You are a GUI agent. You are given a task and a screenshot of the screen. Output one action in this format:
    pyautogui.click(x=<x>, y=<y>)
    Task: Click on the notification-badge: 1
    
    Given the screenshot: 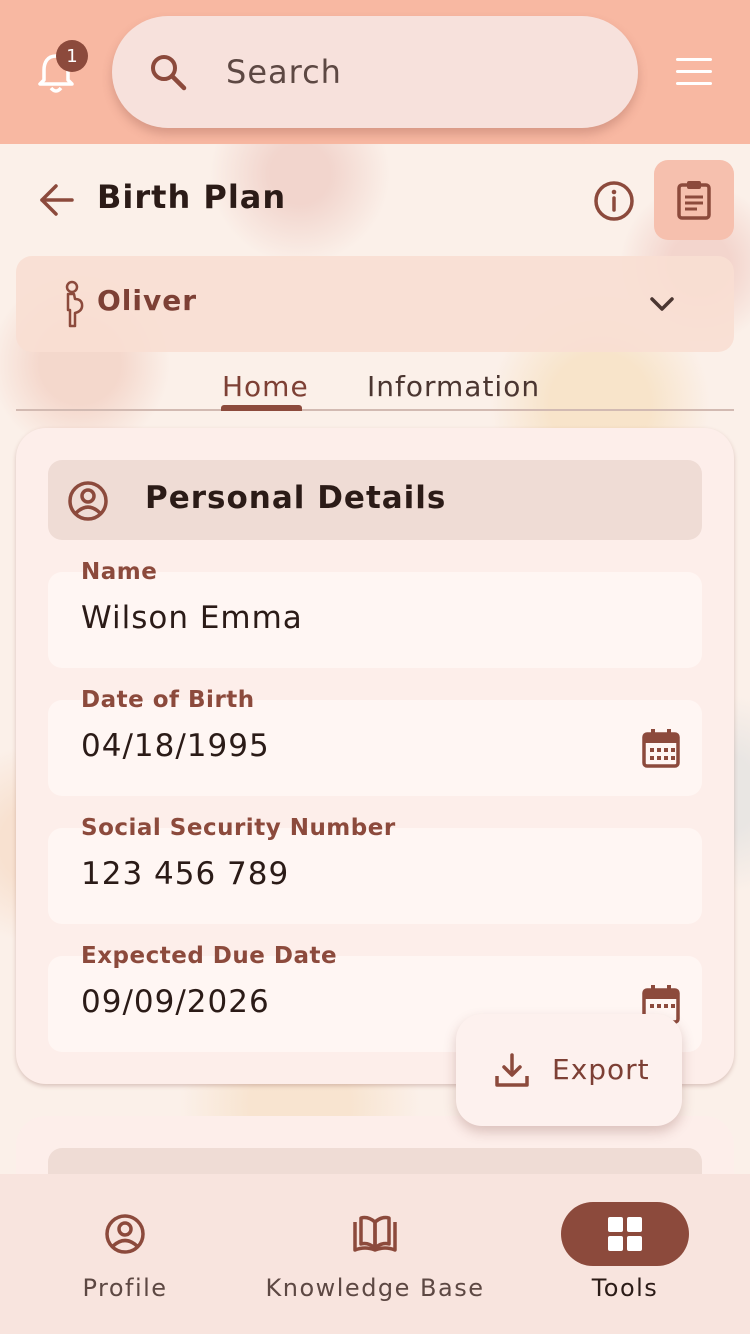 What is the action you would take?
    pyautogui.click(x=72, y=56)
    